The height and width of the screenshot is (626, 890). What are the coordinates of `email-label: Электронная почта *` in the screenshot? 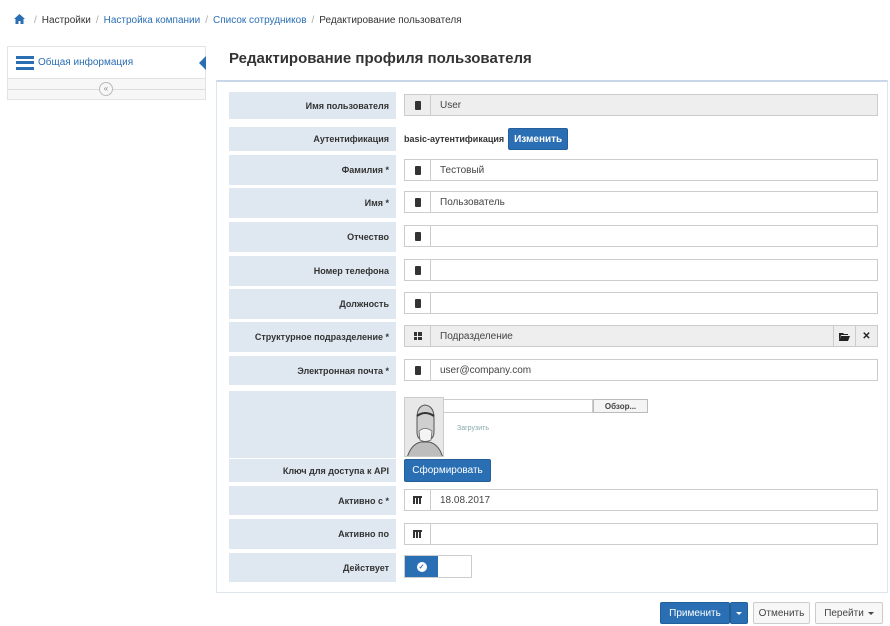 It's located at (312, 370).